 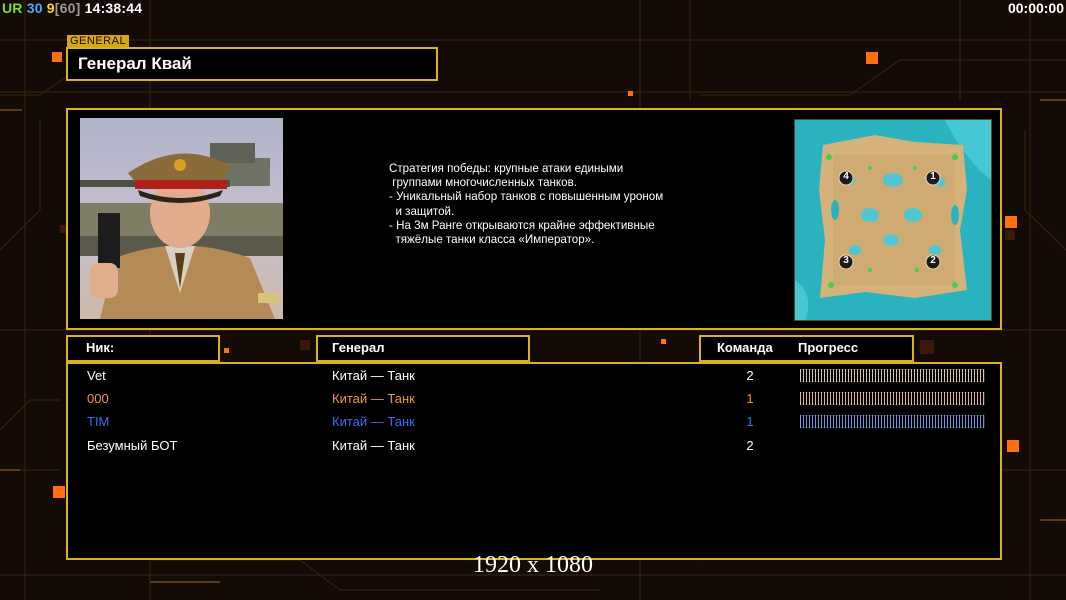 I want to click on general-name-box: Генерал Квай, so click(x=252, y=64).